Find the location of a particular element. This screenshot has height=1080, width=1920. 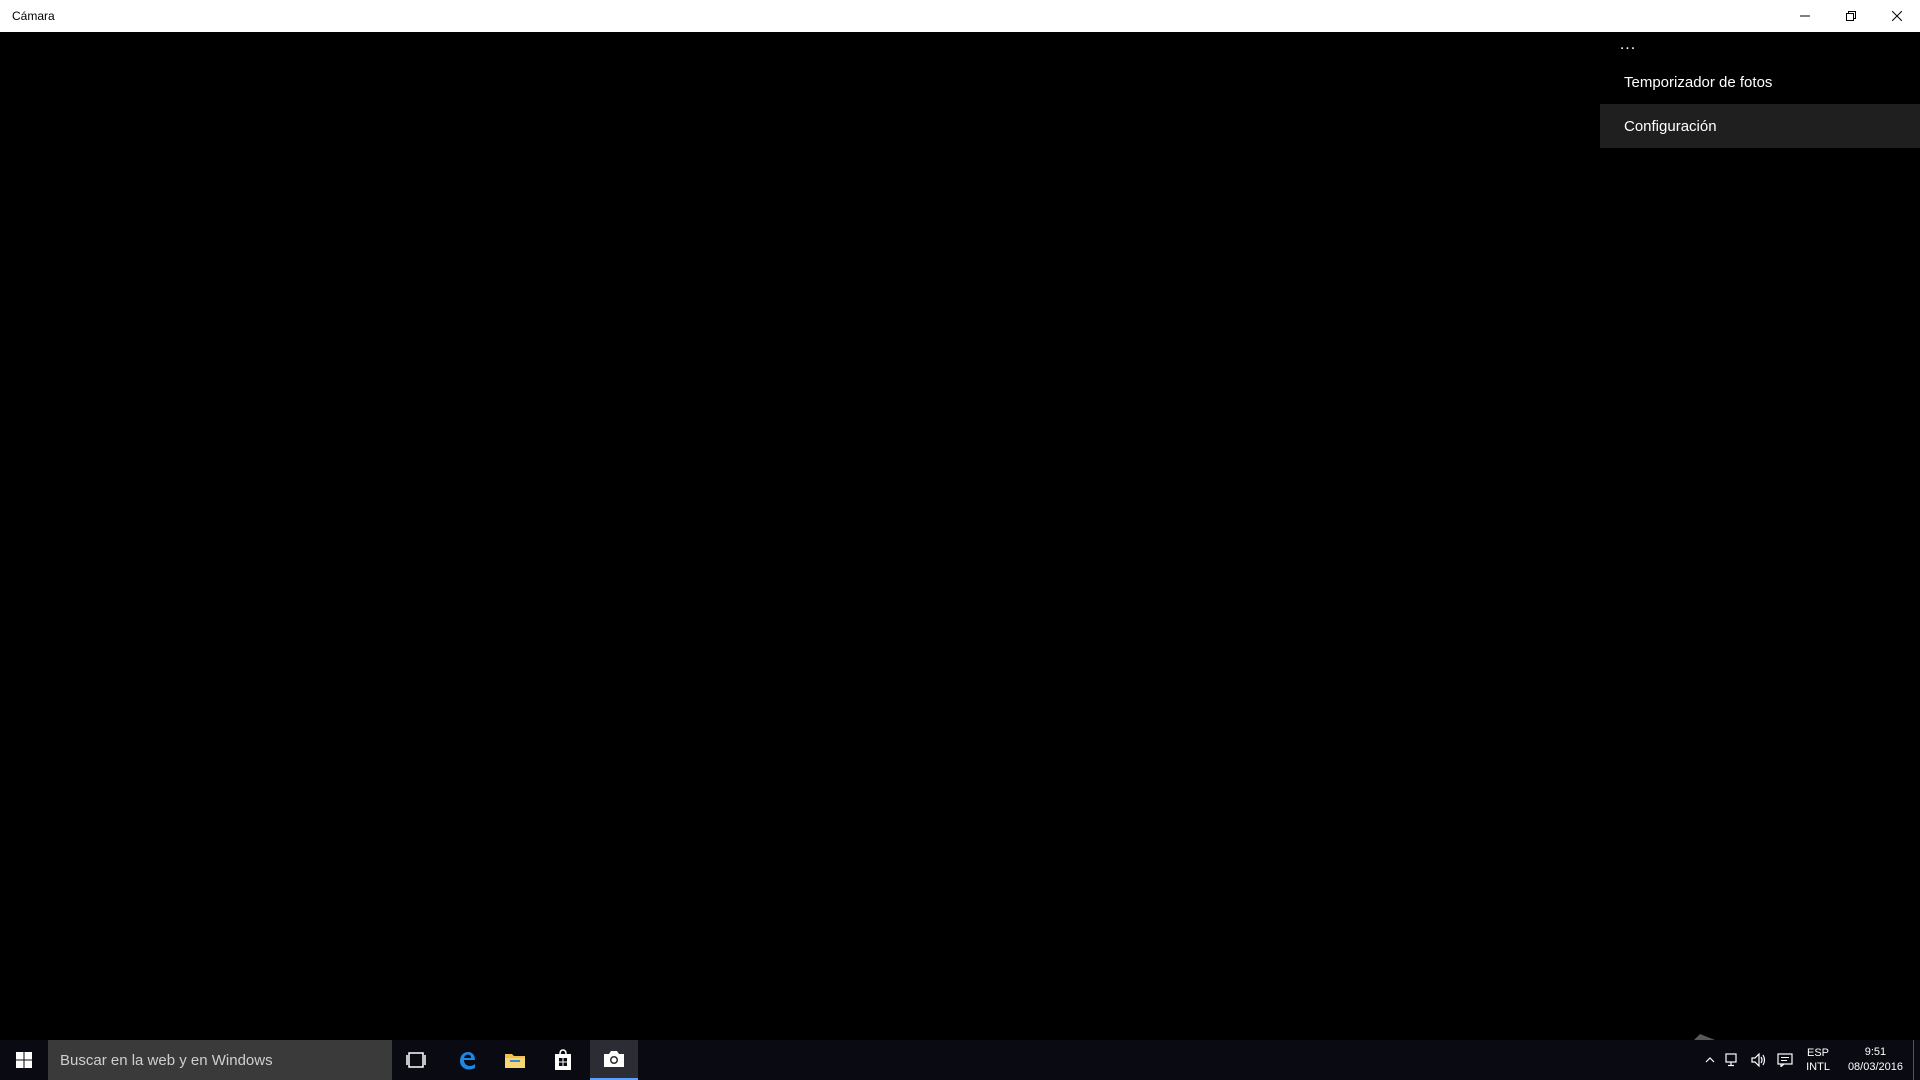

more-options-menu: Temporizador de fotos Configuración is located at coordinates (1760, 104).